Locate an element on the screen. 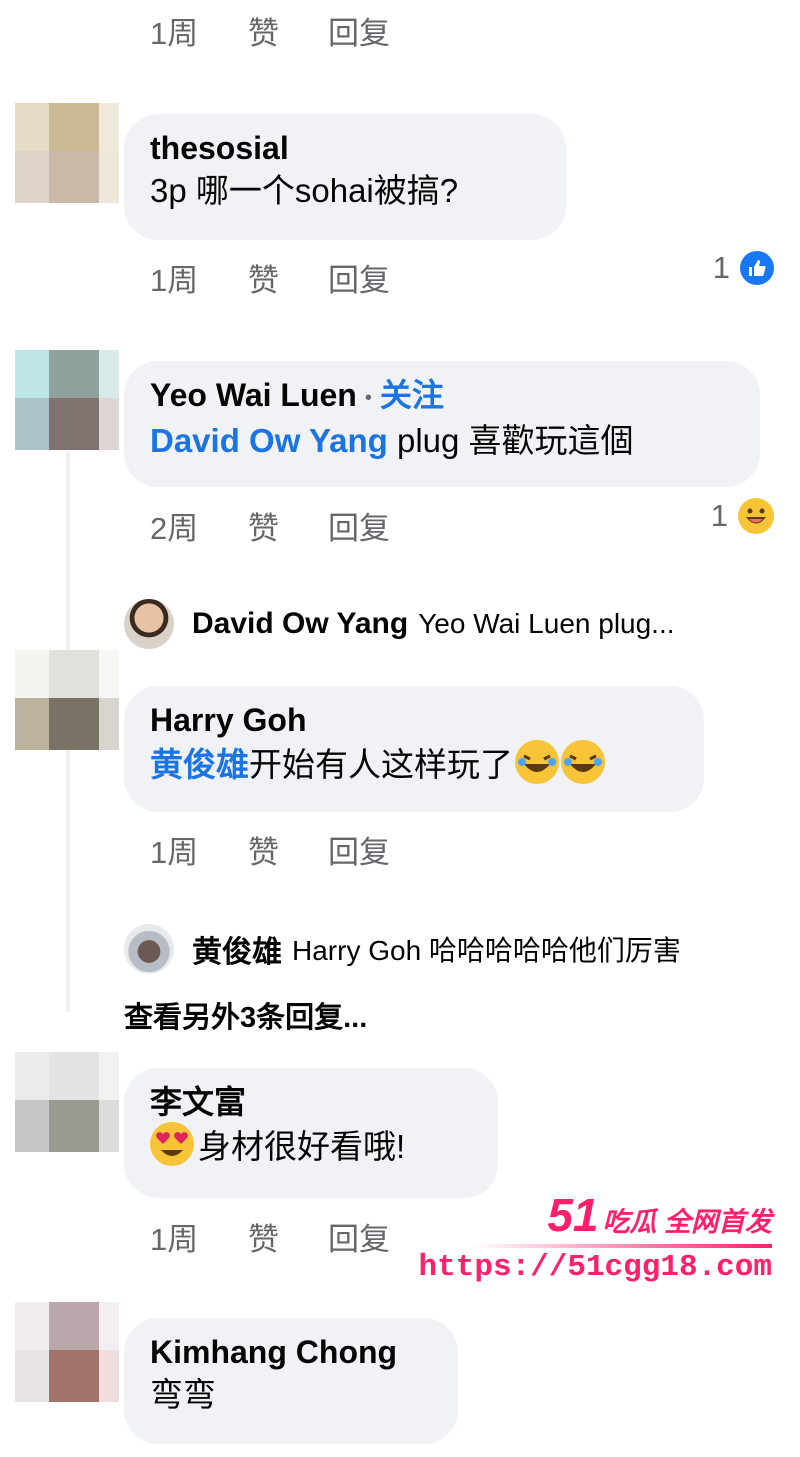 This screenshot has height=1457, width=800. comment-bubble: Kimhang Chong 弯弯 is located at coordinates (291, 1381).